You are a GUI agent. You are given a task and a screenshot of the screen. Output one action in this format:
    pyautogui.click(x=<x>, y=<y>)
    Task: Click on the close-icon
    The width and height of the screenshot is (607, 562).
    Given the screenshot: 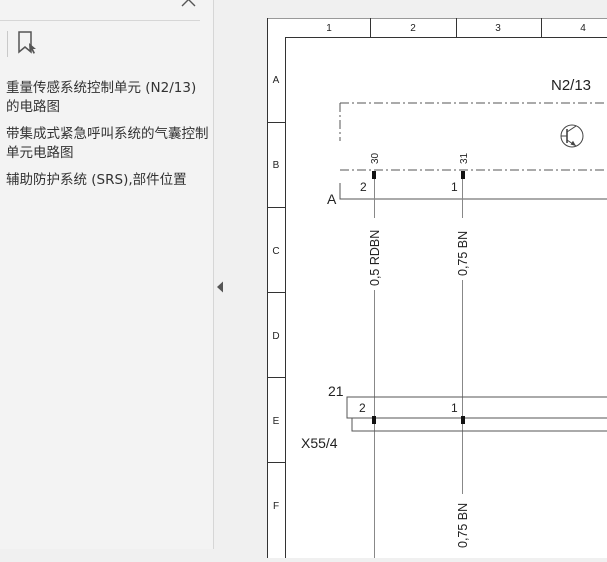 What is the action you would take?
    pyautogui.click(x=188, y=3)
    